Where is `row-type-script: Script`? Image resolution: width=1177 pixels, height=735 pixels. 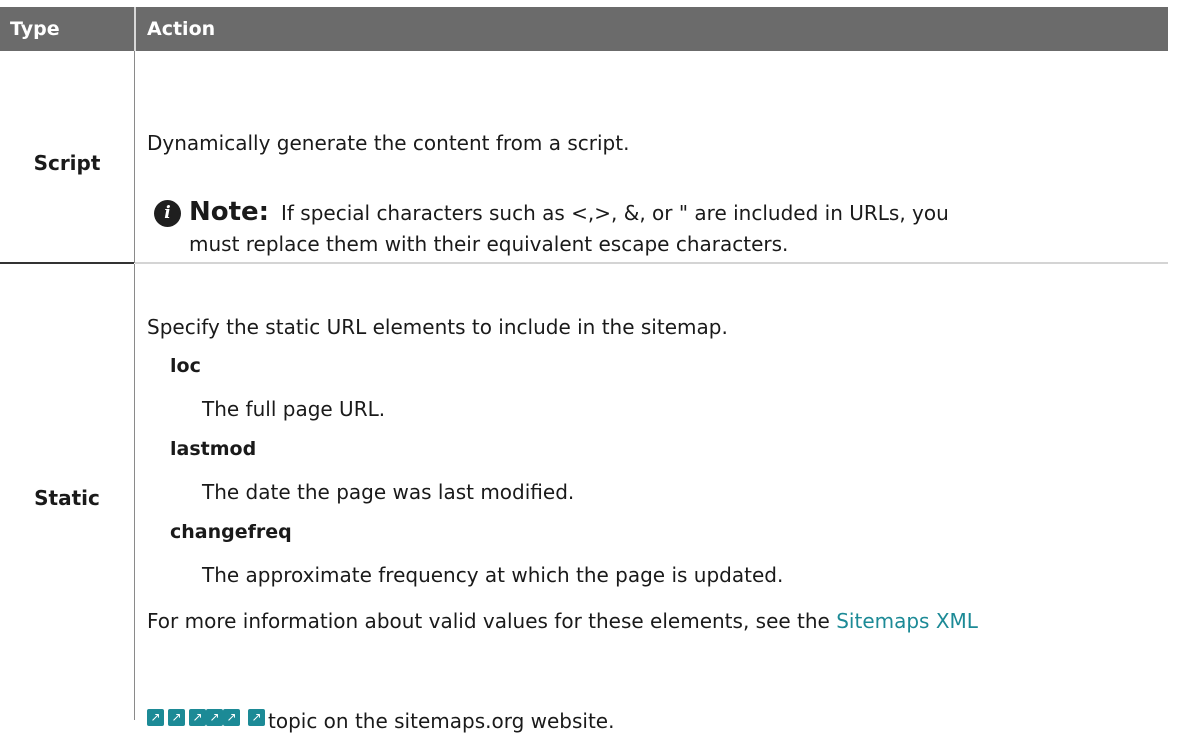 row-type-script: Script is located at coordinates (67, 163).